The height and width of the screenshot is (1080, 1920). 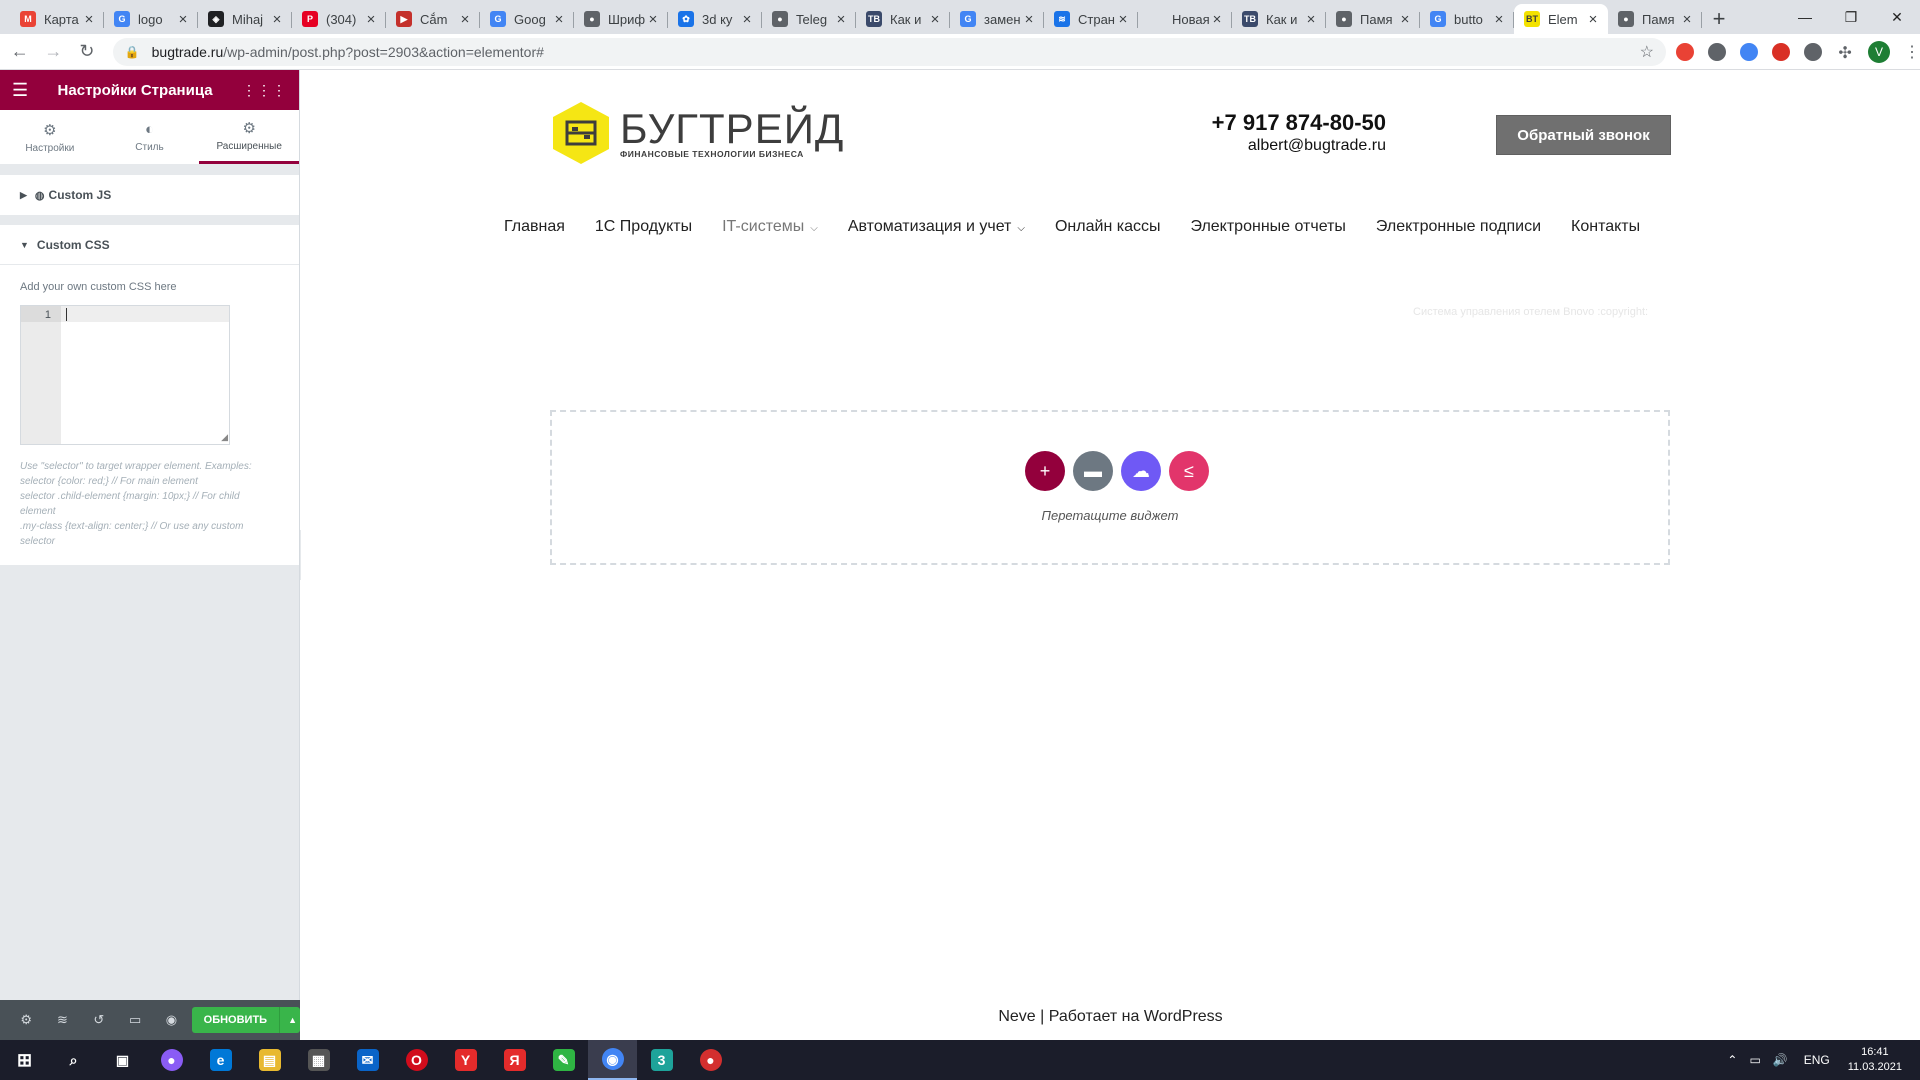 What do you see at coordinates (1458, 227) in the screenshot?
I see `menu-item: Электронные подписи` at bounding box center [1458, 227].